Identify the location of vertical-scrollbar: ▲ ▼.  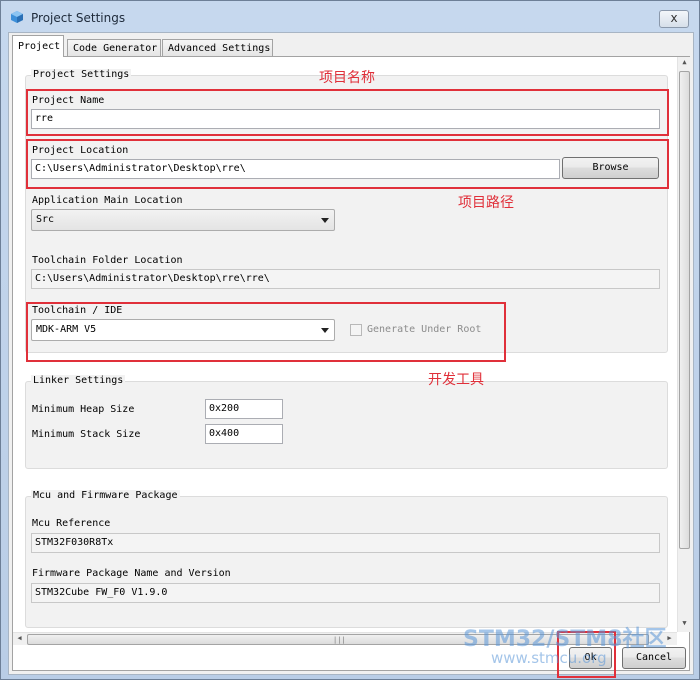
(683, 344).